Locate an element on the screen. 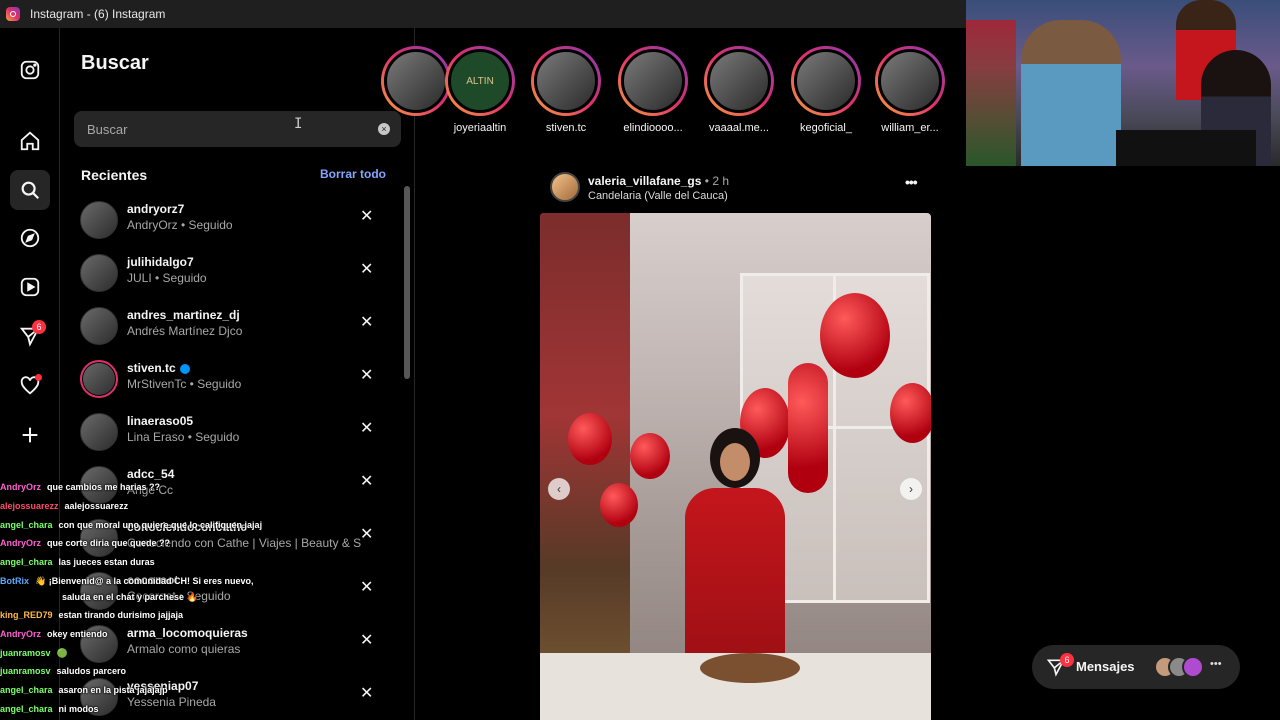 Image resolution: width=1280 pixels, height=720 pixels. instagram-logo-icon is located at coordinates (30, 70).